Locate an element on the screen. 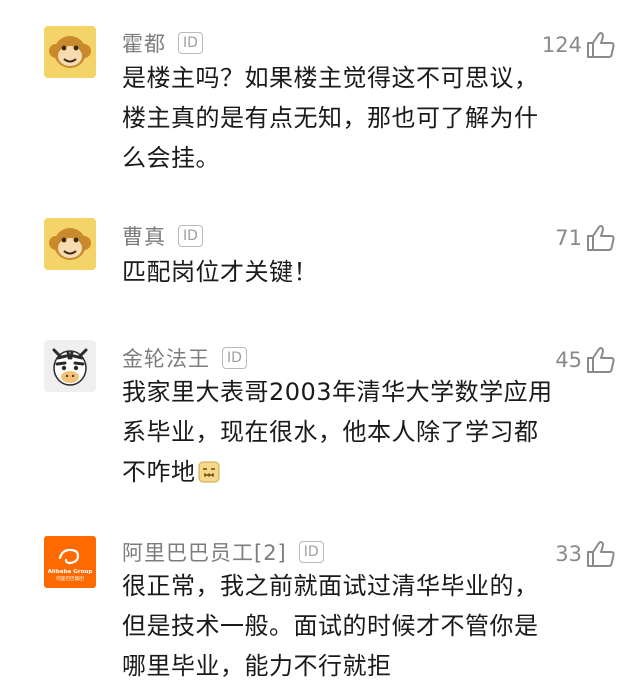  like-count: 33 is located at coordinates (568, 554).